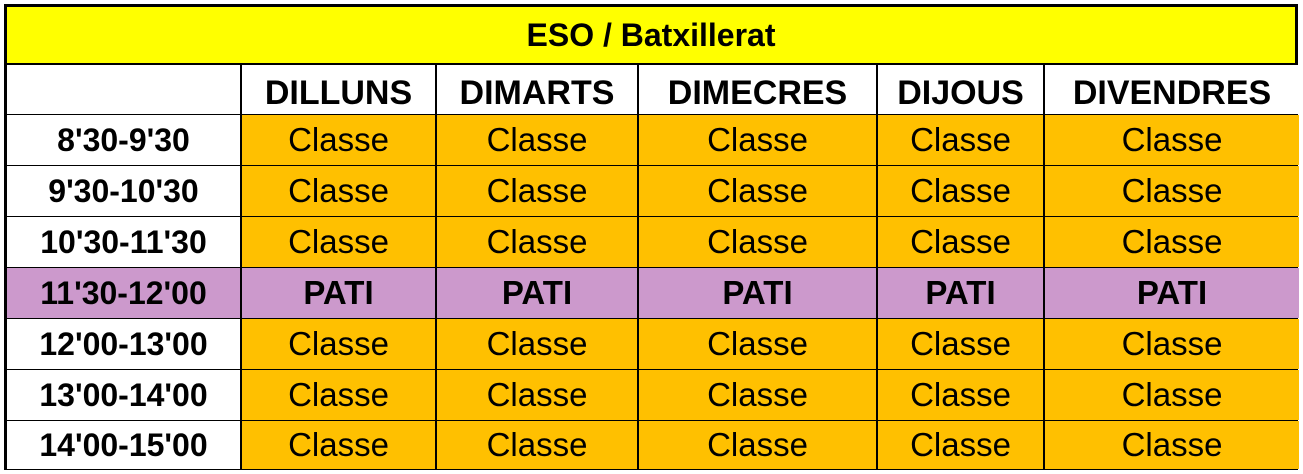 This screenshot has height=474, width=1303. What do you see at coordinates (123, 445) in the screenshot?
I see `time-slot: 14'00-15'00` at bounding box center [123, 445].